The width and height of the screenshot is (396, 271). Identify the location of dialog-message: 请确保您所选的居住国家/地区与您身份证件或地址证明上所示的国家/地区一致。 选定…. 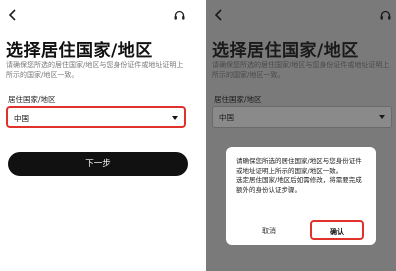
(302, 176).